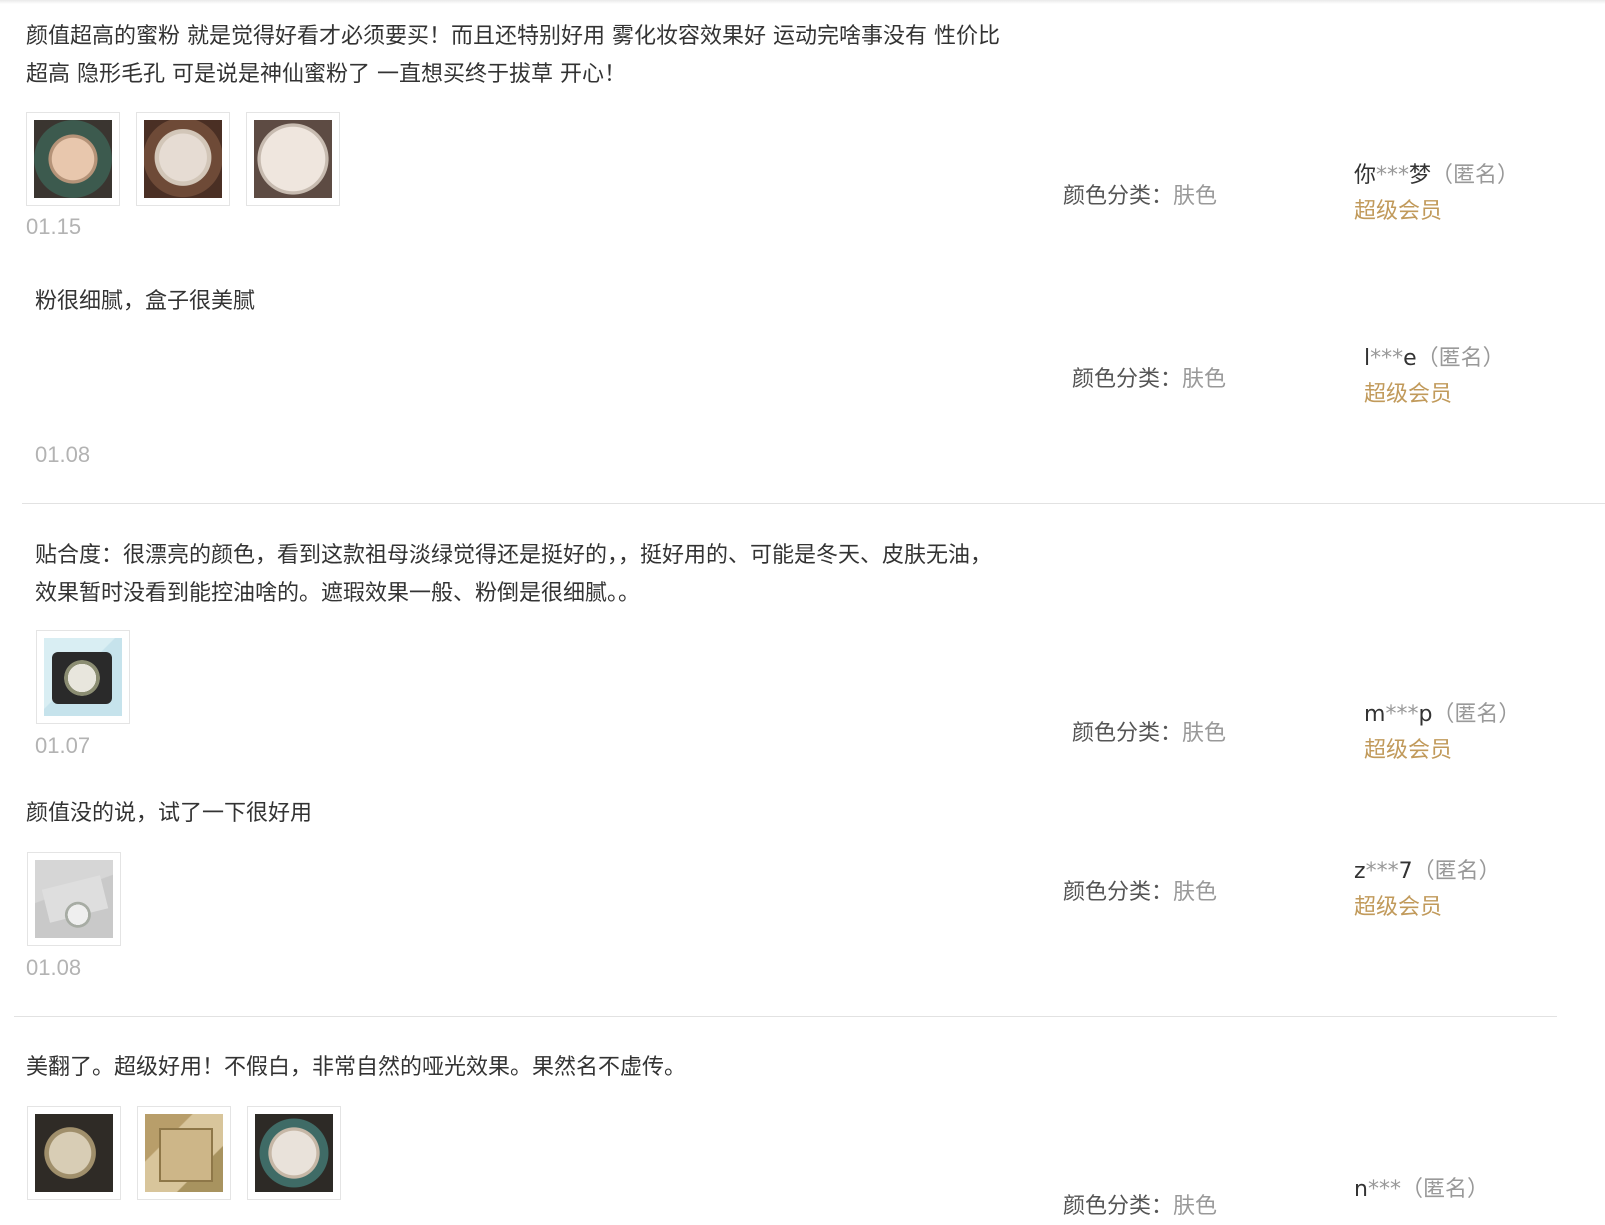 This screenshot has height=1225, width=1605. What do you see at coordinates (145, 301) in the screenshot?
I see `review-text: 粉很细腻，盒子很美腻` at bounding box center [145, 301].